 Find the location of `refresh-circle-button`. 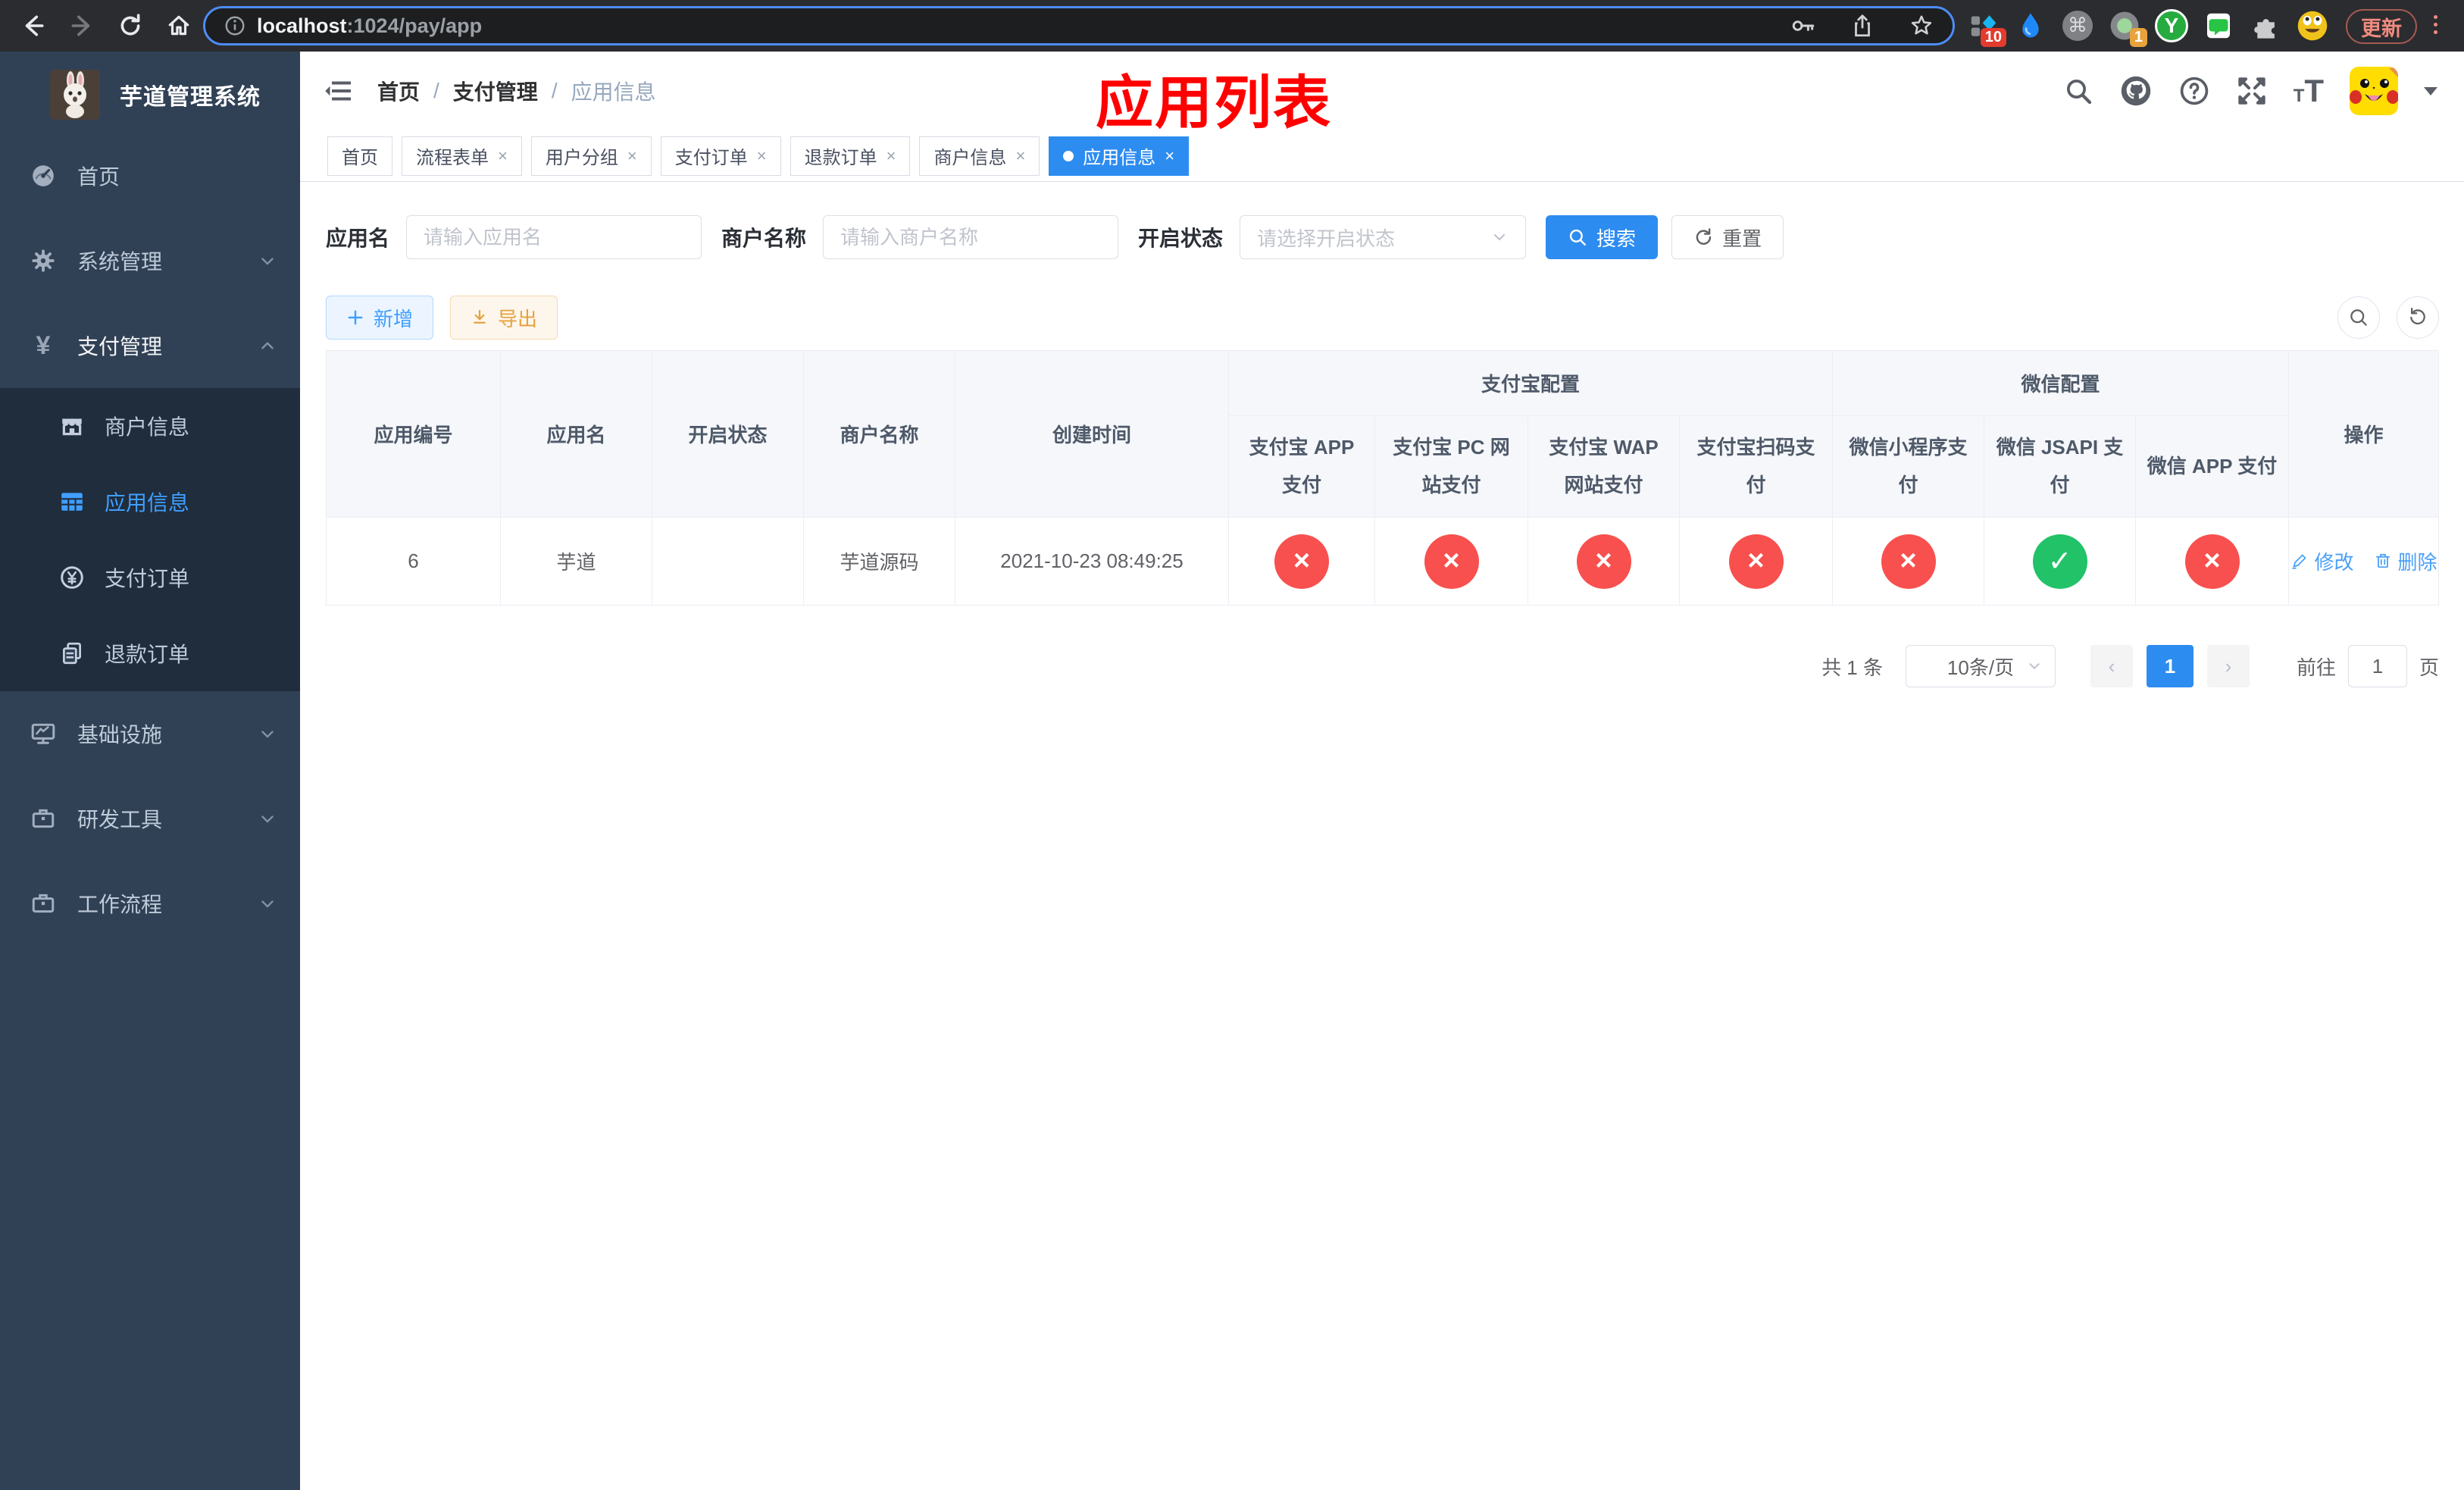

refresh-circle-button is located at coordinates (2418, 317).